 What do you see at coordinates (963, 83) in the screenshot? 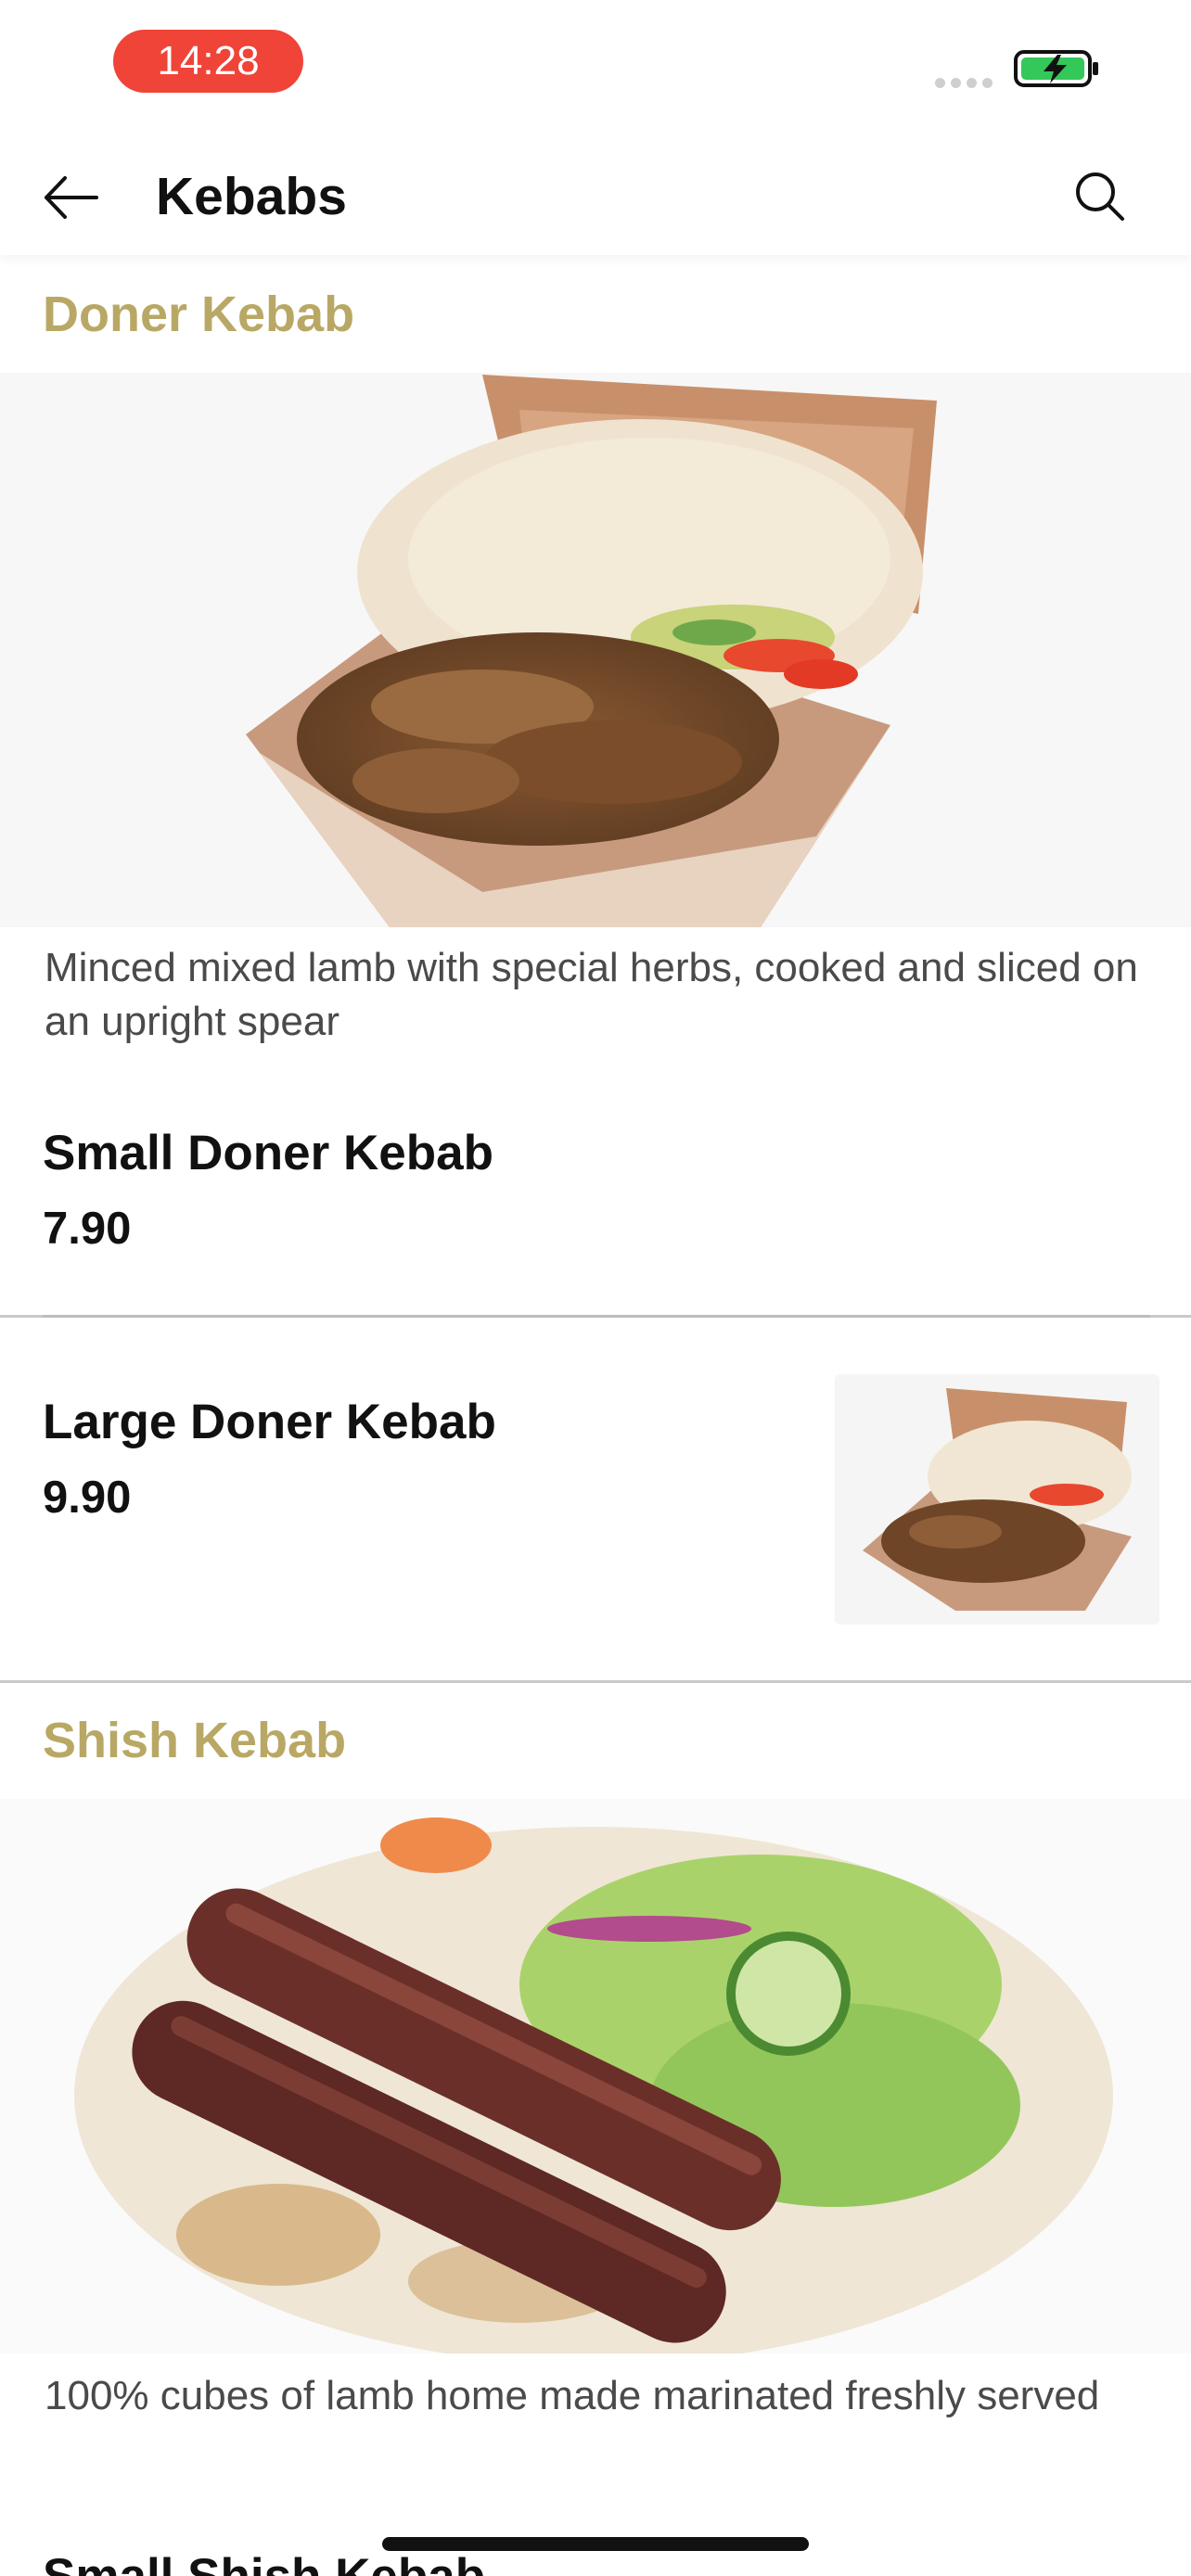
I see `signal-icon` at bounding box center [963, 83].